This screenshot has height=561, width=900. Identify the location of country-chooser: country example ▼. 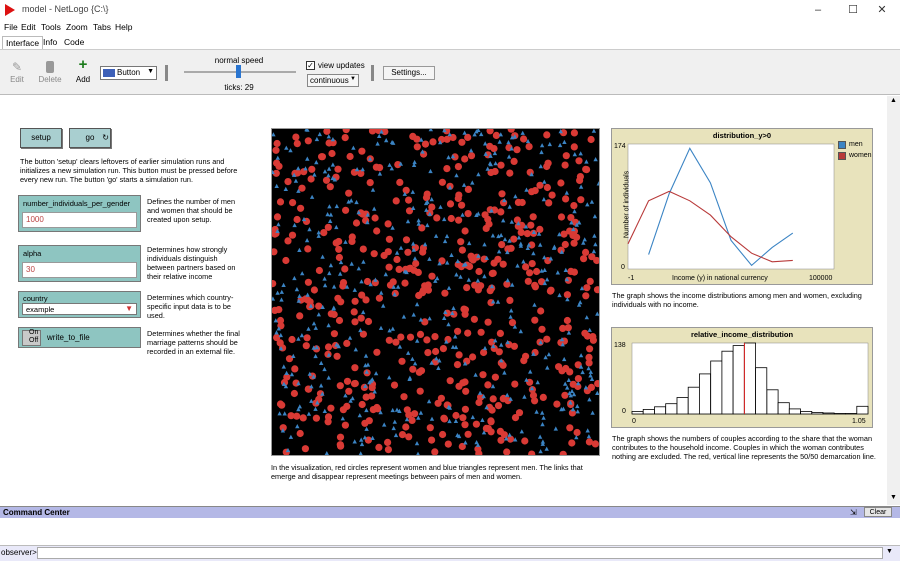
(79, 304).